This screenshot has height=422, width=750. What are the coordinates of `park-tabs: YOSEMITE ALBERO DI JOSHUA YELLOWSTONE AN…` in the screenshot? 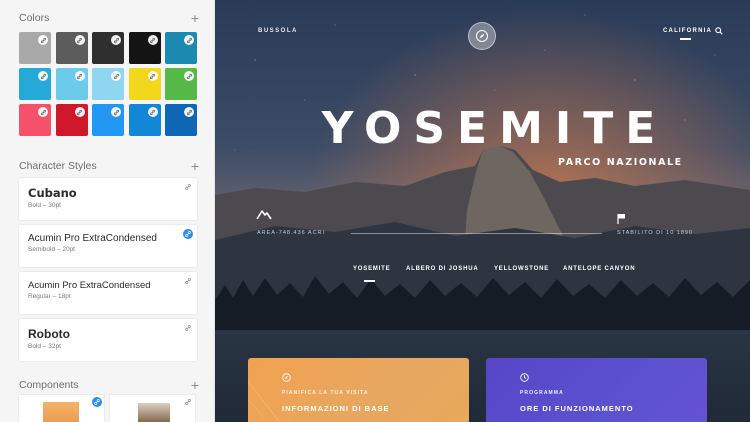 It's located at (482, 276).